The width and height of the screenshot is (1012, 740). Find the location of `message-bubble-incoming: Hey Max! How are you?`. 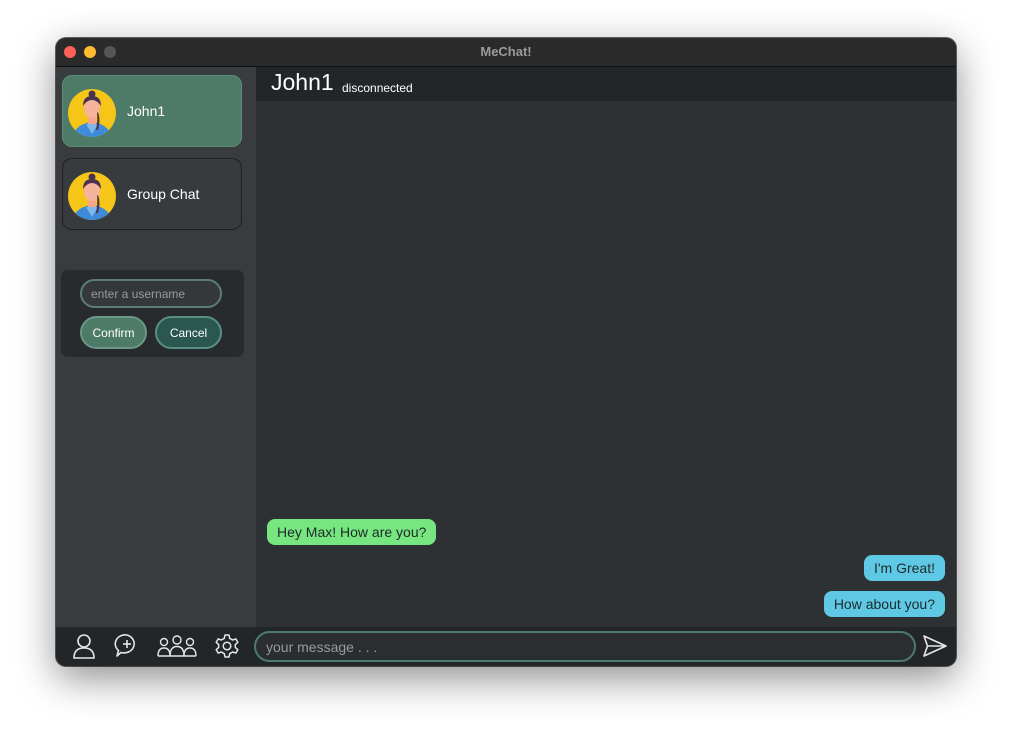

message-bubble-incoming: Hey Max! How are you? is located at coordinates (352, 532).